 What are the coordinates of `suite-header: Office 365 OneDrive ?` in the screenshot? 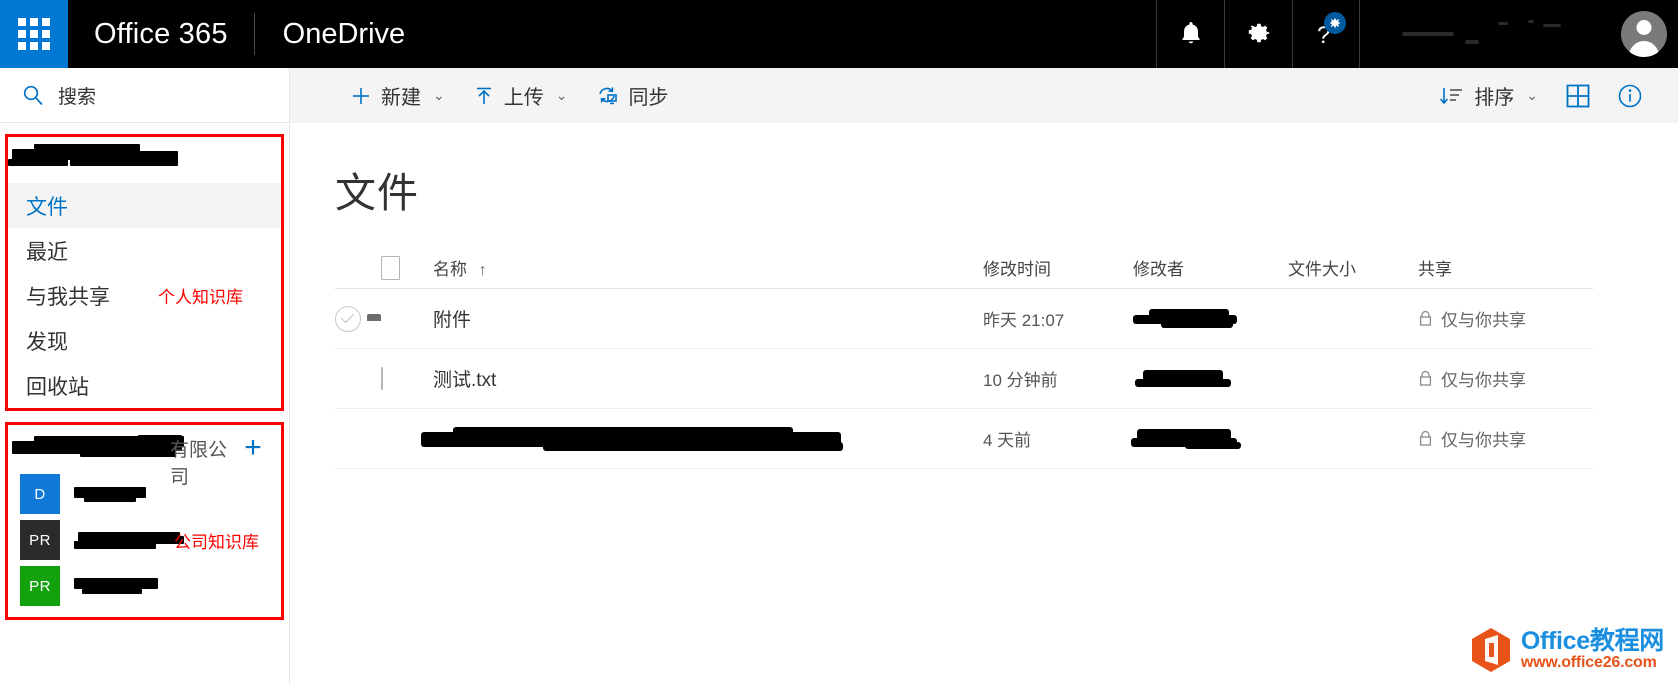 It's located at (839, 34).